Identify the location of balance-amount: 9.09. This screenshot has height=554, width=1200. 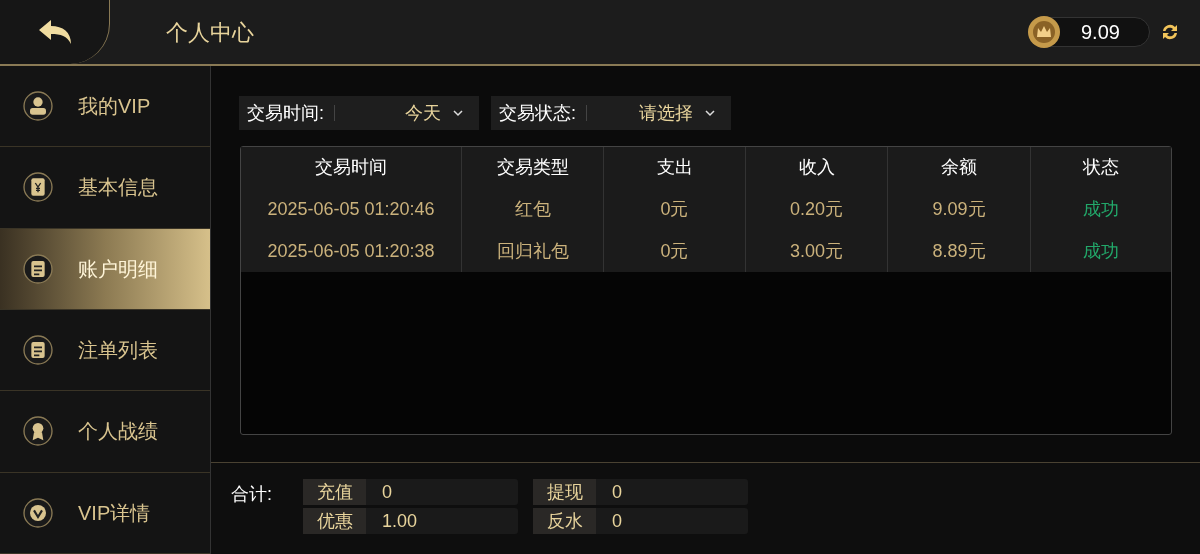
(1100, 32).